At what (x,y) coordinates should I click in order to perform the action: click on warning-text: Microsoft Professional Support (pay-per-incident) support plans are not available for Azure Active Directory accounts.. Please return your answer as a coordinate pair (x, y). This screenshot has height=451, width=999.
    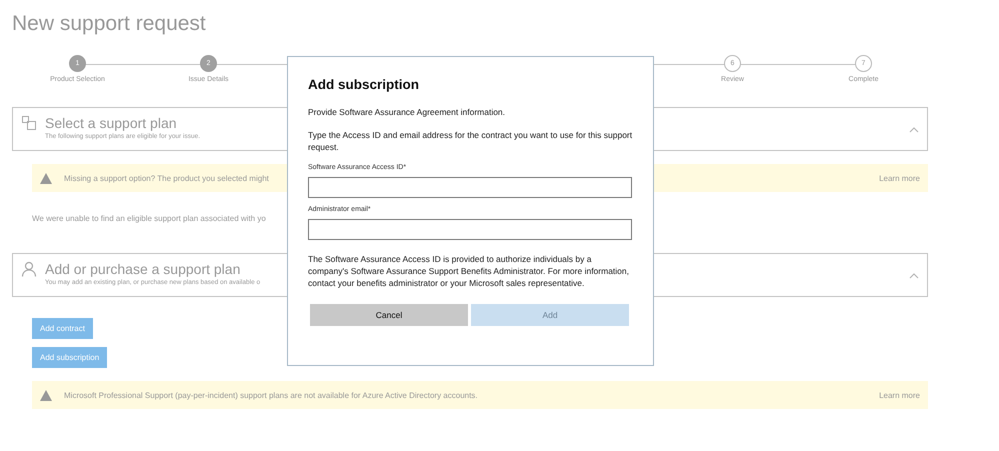
    Looking at the image, I should click on (271, 395).